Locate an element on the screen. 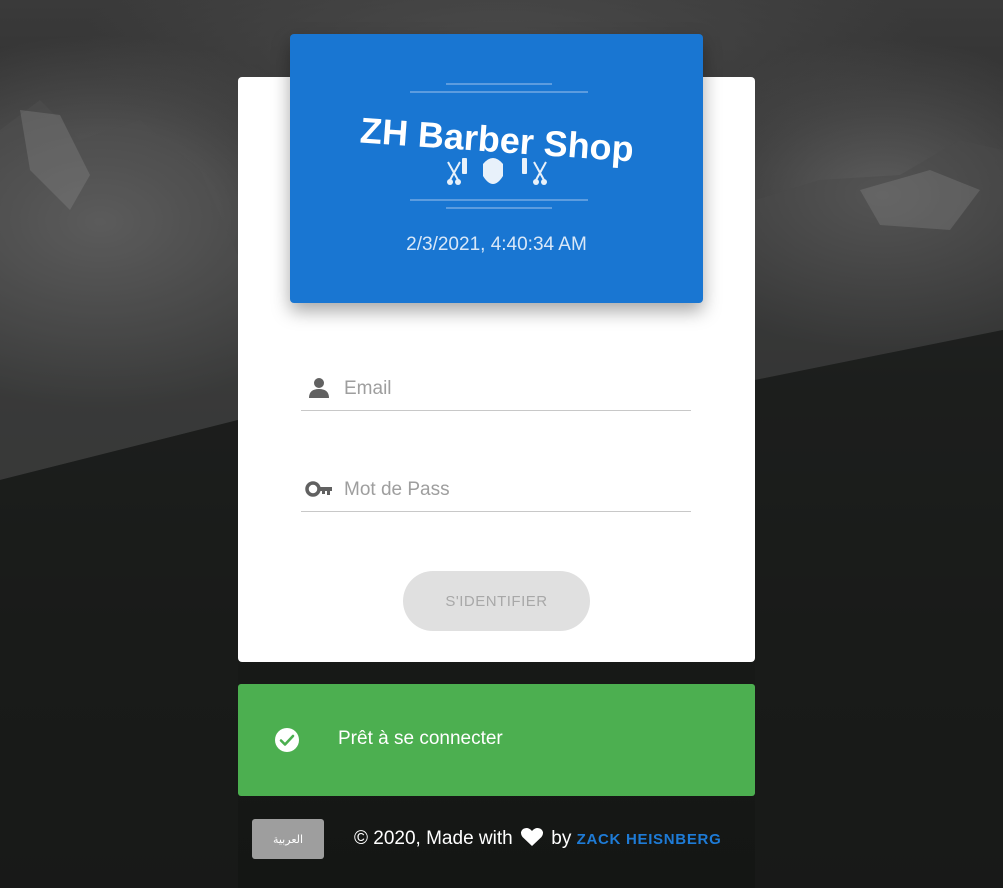 The width and height of the screenshot is (1003, 888). email-field is located at coordinates (496, 389).